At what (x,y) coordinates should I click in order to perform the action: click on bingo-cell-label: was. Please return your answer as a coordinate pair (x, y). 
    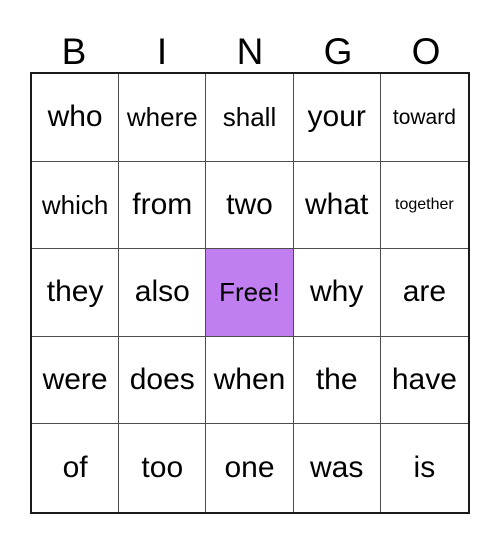
    Looking at the image, I should click on (337, 468).